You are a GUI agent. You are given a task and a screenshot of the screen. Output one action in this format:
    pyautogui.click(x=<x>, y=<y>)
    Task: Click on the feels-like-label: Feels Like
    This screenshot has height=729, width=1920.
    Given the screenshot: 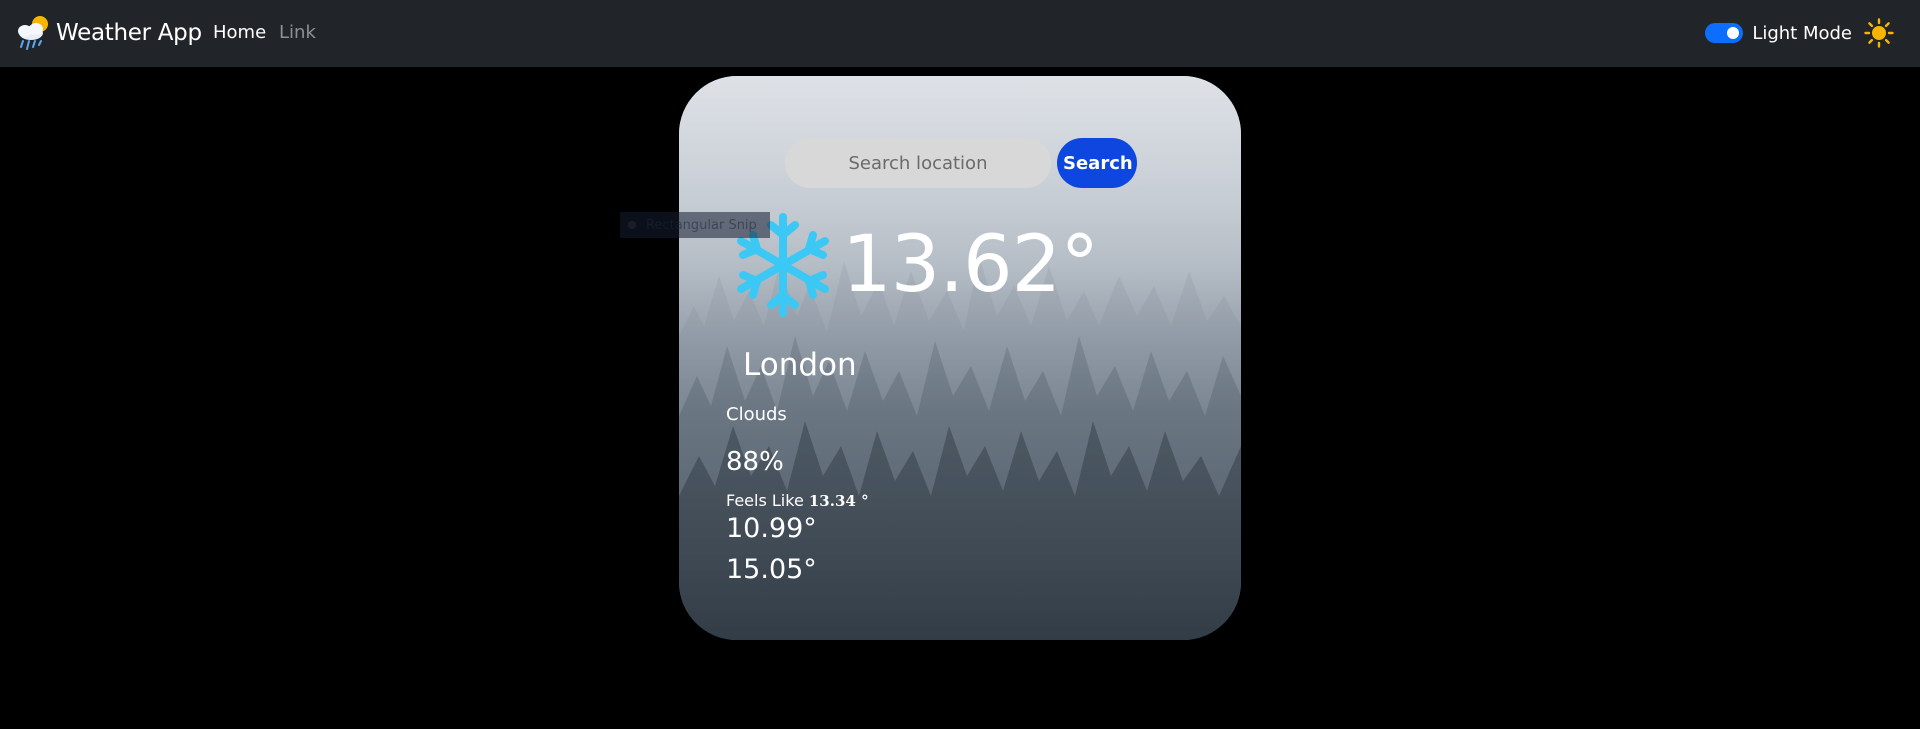 What is the action you would take?
    pyautogui.click(x=765, y=500)
    